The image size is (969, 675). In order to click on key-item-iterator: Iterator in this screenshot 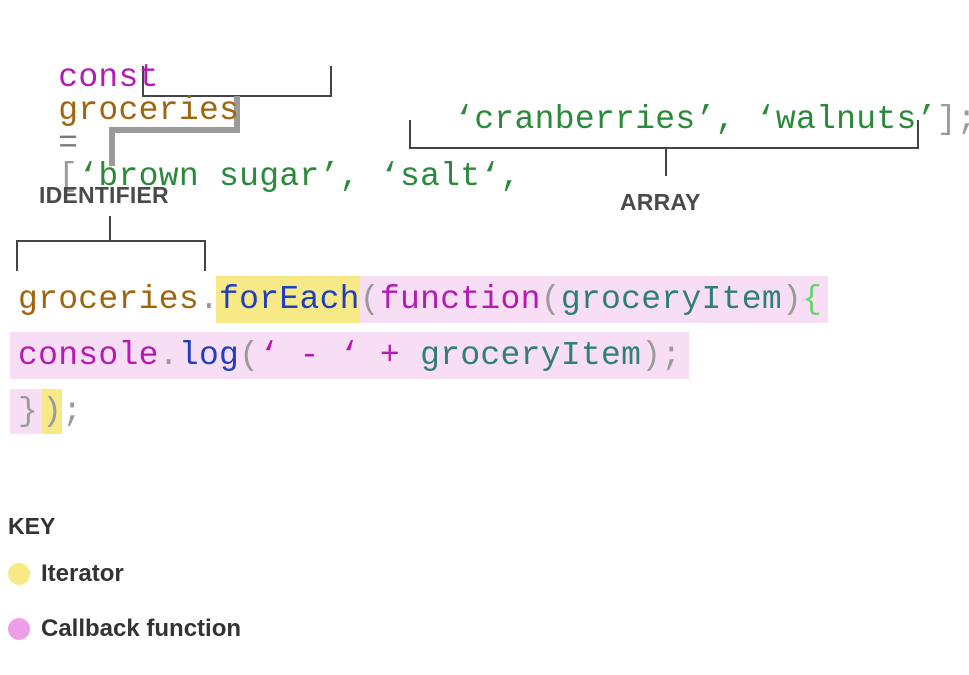, I will do `click(66, 574)`.